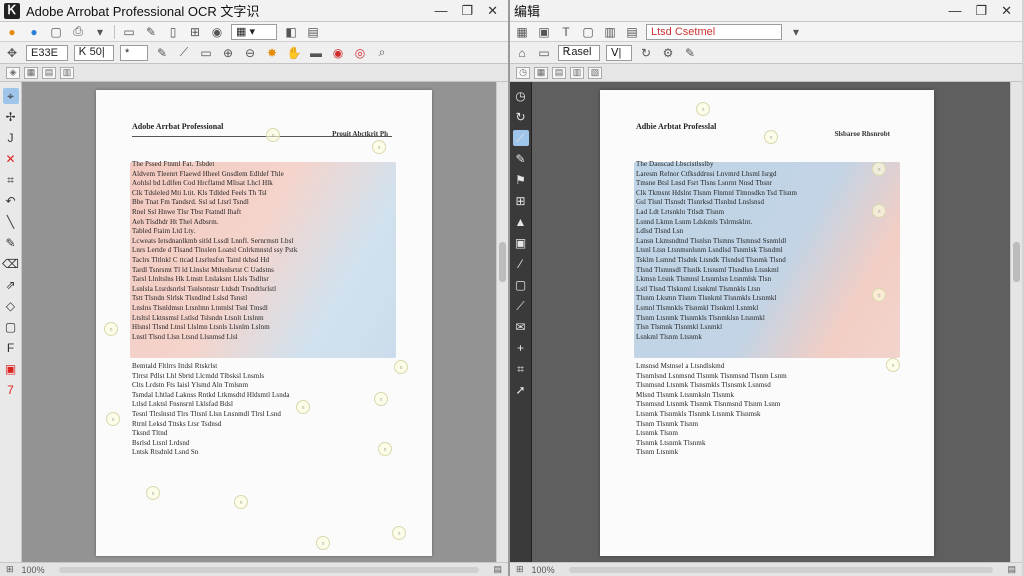  What do you see at coordinates (522, 53) in the screenshot?
I see `home-icon: ⌂` at bounding box center [522, 53].